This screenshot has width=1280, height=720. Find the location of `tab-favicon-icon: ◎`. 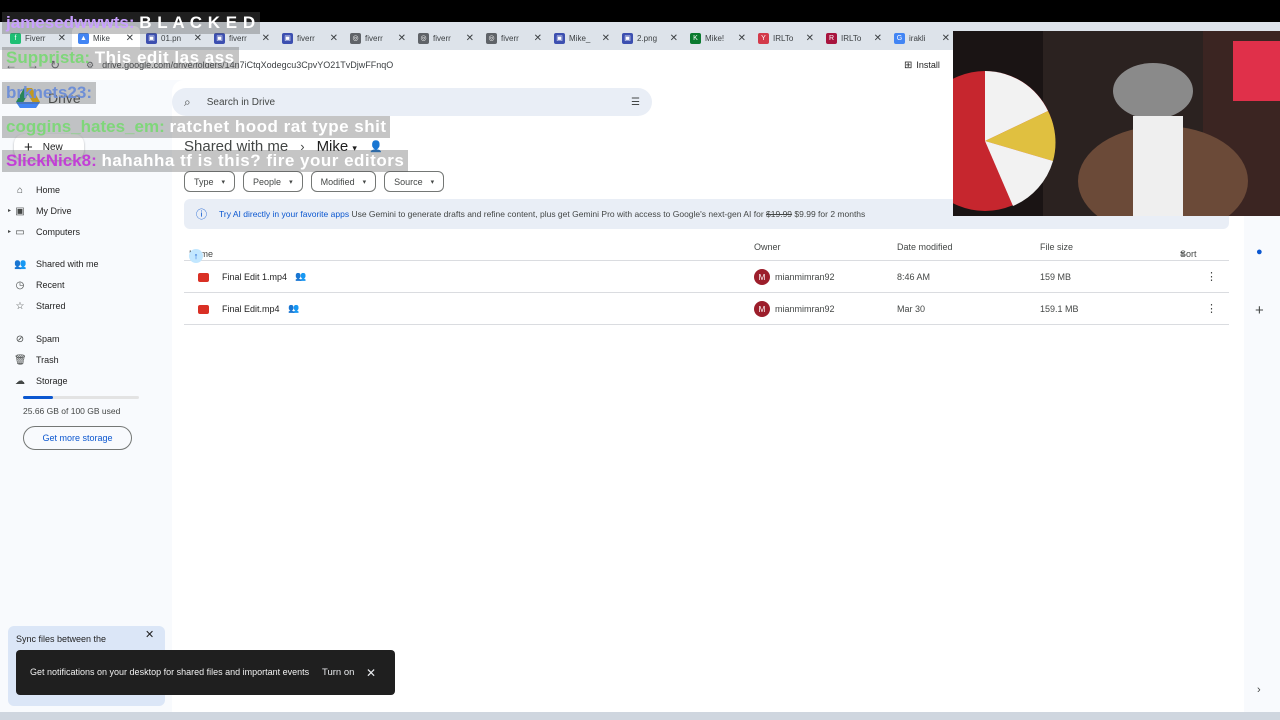

tab-favicon-icon: ◎ is located at coordinates (491, 38).